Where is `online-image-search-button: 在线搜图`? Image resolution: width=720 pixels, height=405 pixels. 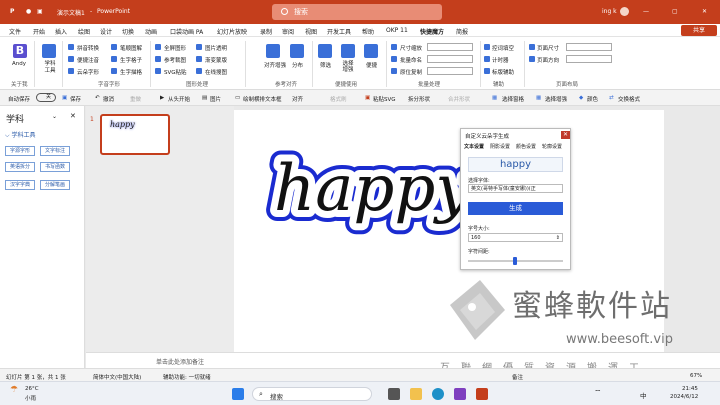
online-image-search-button: 在线搜图 is located at coordinates (216, 72).